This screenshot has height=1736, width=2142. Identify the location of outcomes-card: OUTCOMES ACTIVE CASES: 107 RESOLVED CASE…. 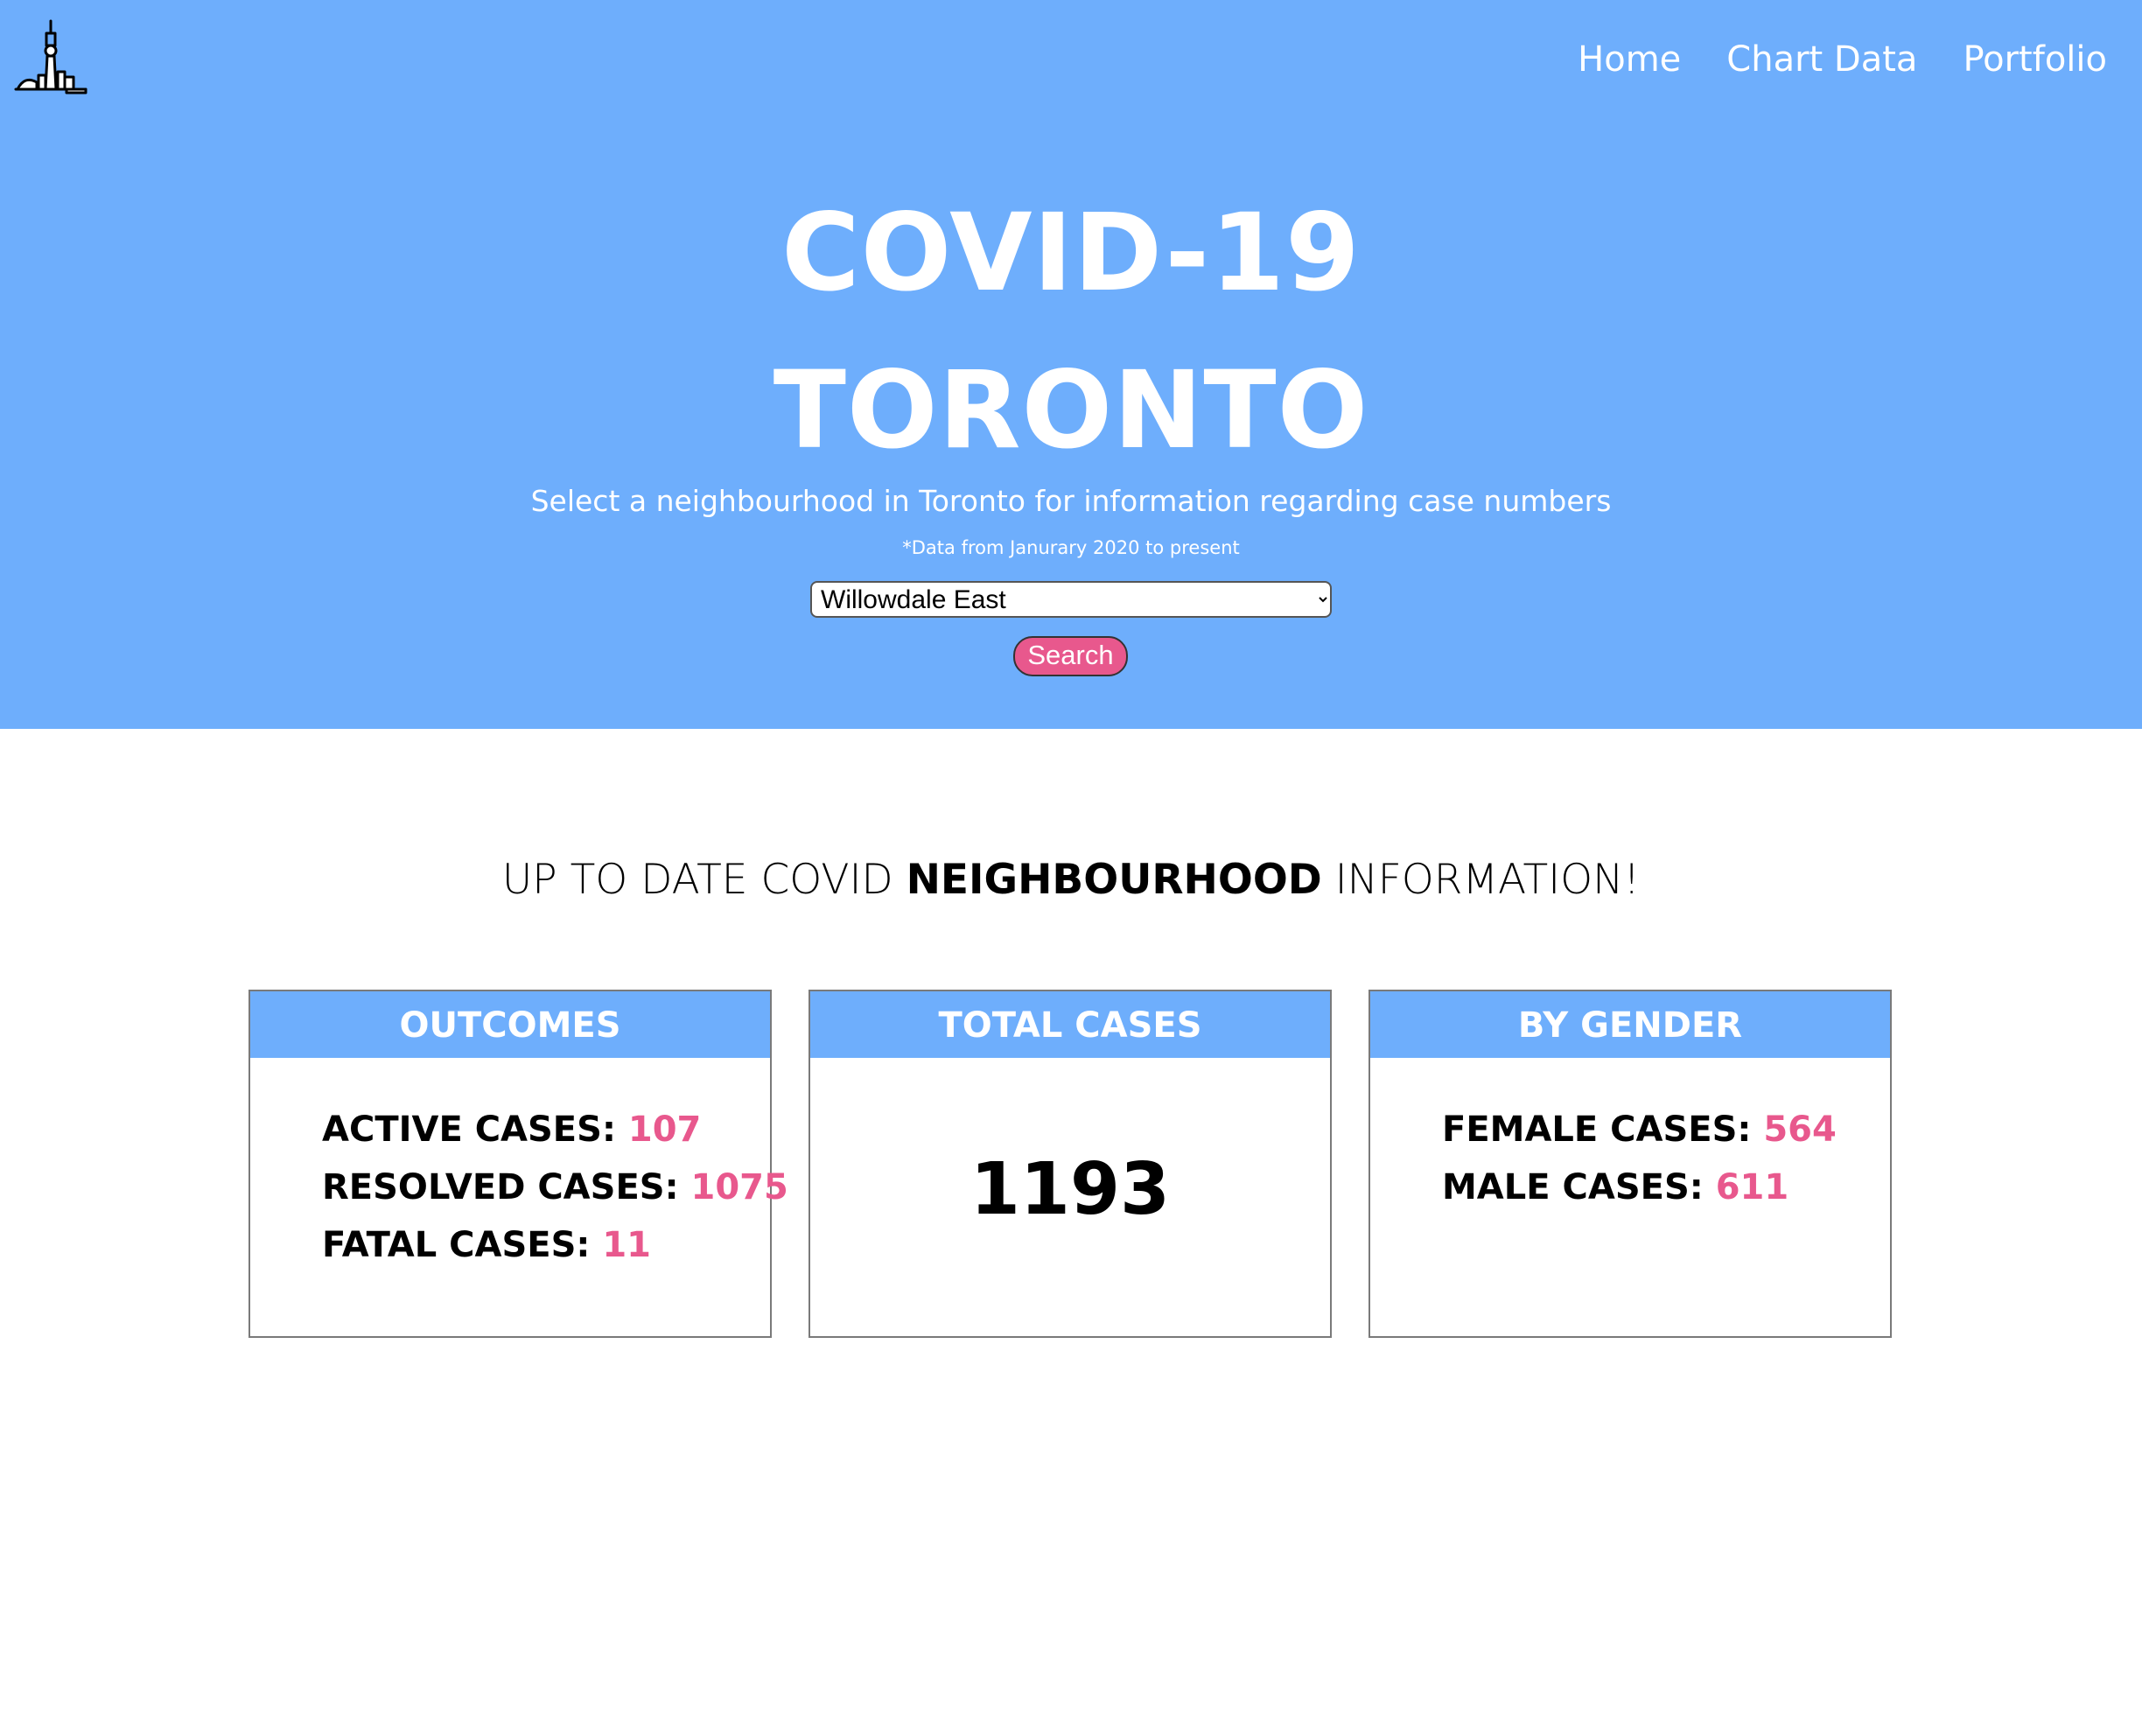
(518, 1164).